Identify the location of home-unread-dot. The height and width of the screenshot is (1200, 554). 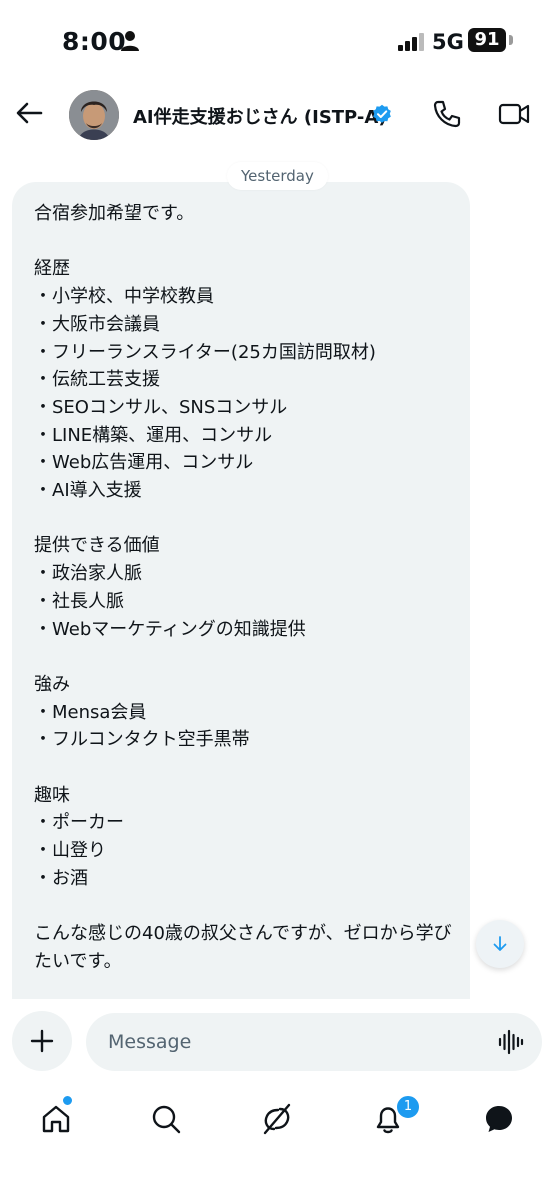
(67, 1100).